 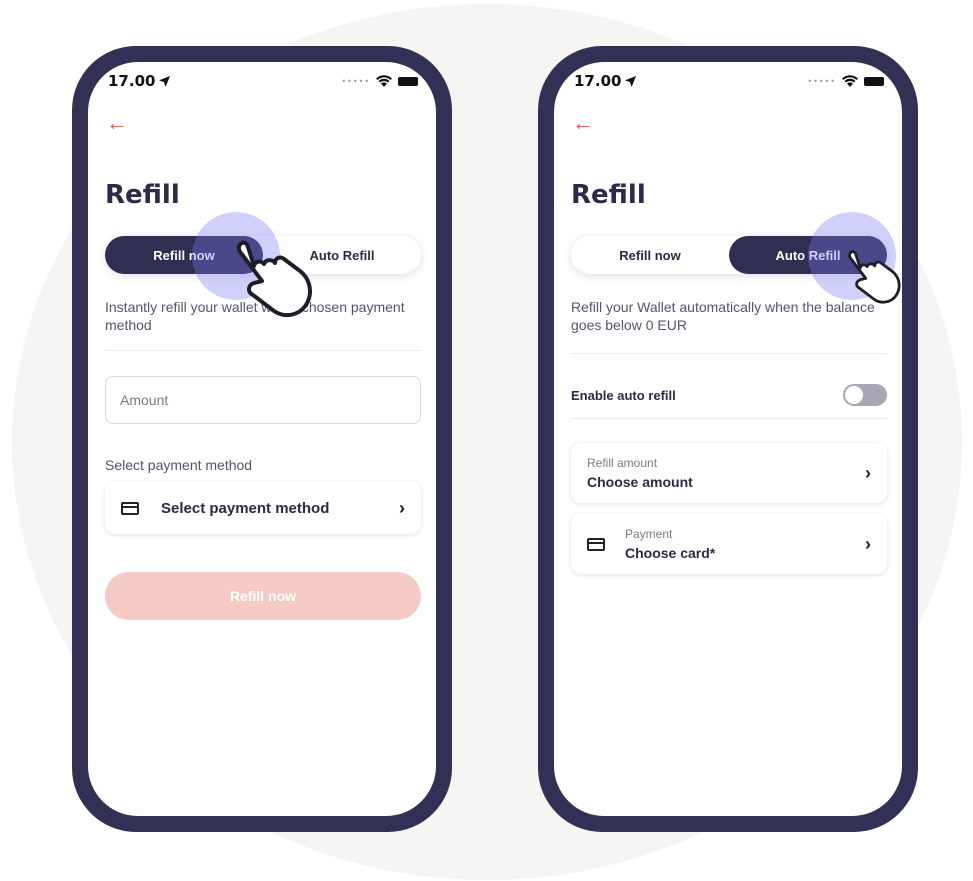 What do you see at coordinates (263, 596) in the screenshot?
I see `refill-now-button: Refill now` at bounding box center [263, 596].